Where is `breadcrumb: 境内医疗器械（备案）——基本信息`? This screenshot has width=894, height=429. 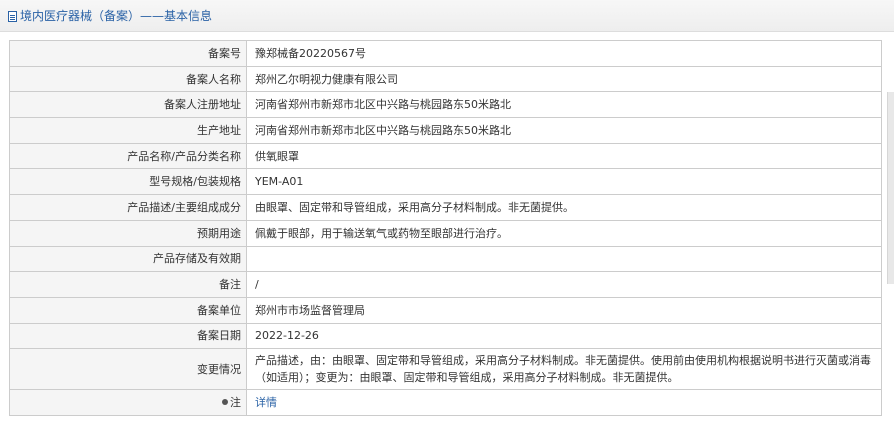 breadcrumb: 境内医疗器械（备案）——基本信息 is located at coordinates (110, 16).